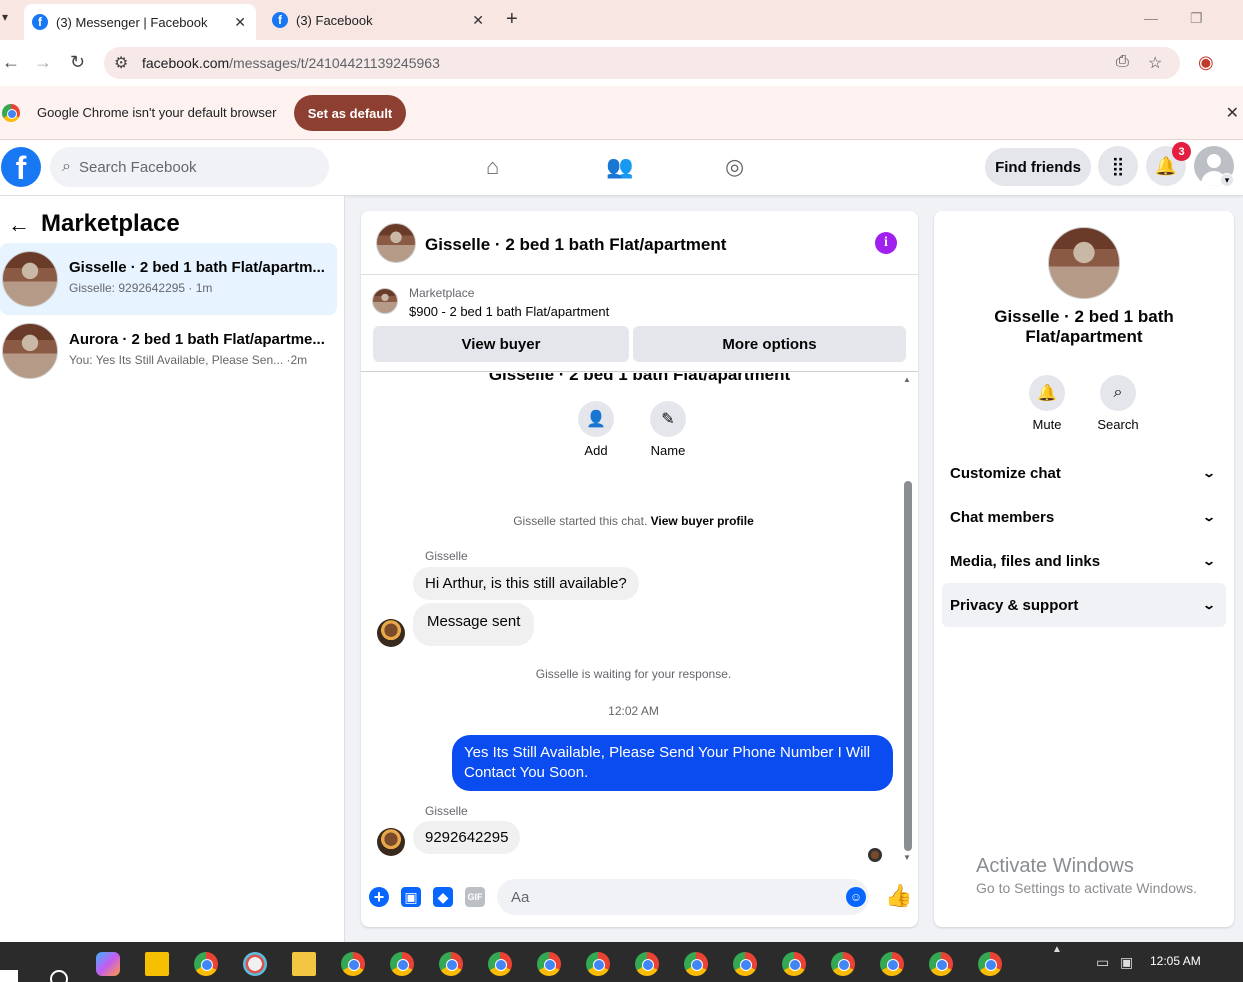 This screenshot has width=1243, height=982. I want to click on taskbar-clock: 12:05 AM, so click(1175, 961).